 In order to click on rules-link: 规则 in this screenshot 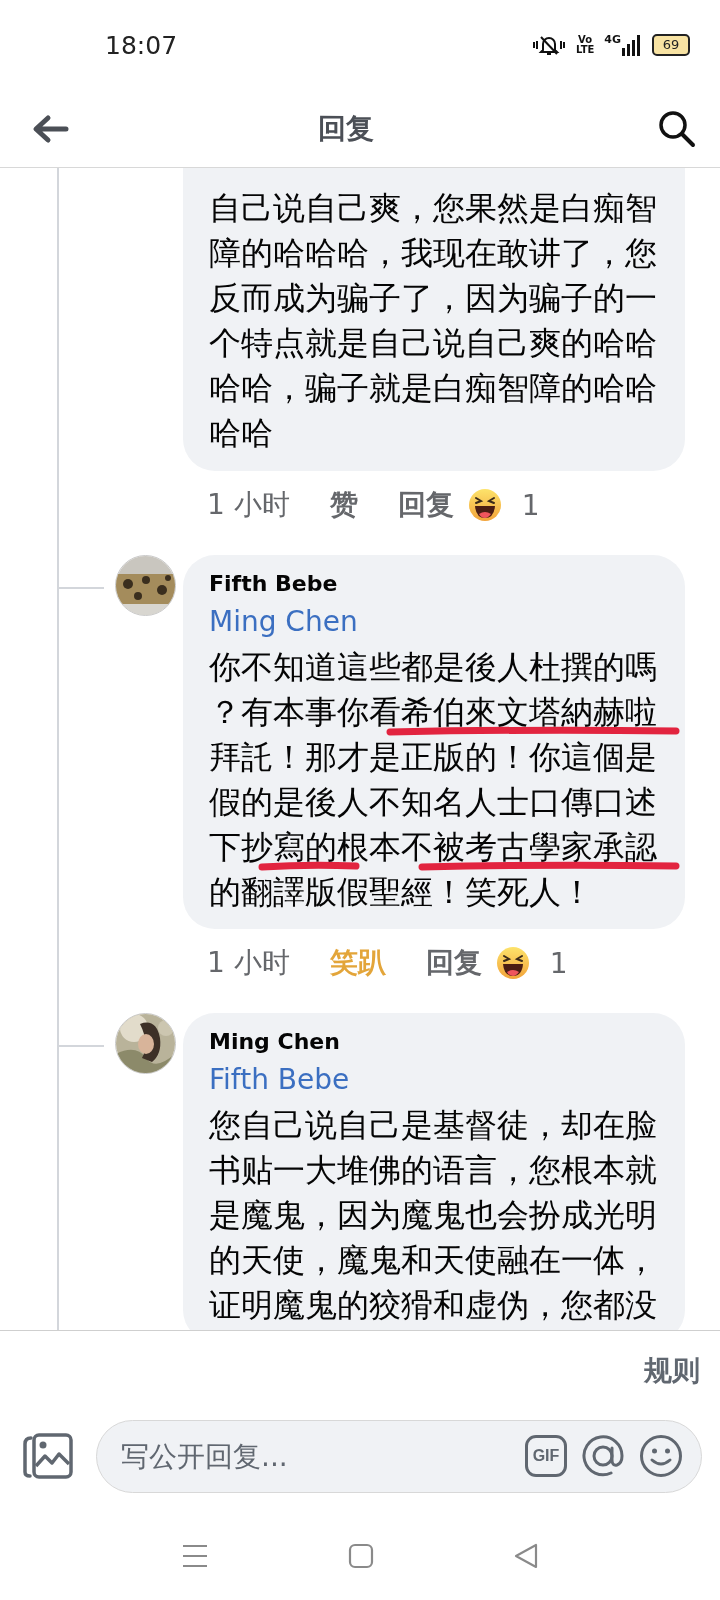, I will do `click(672, 1371)`.